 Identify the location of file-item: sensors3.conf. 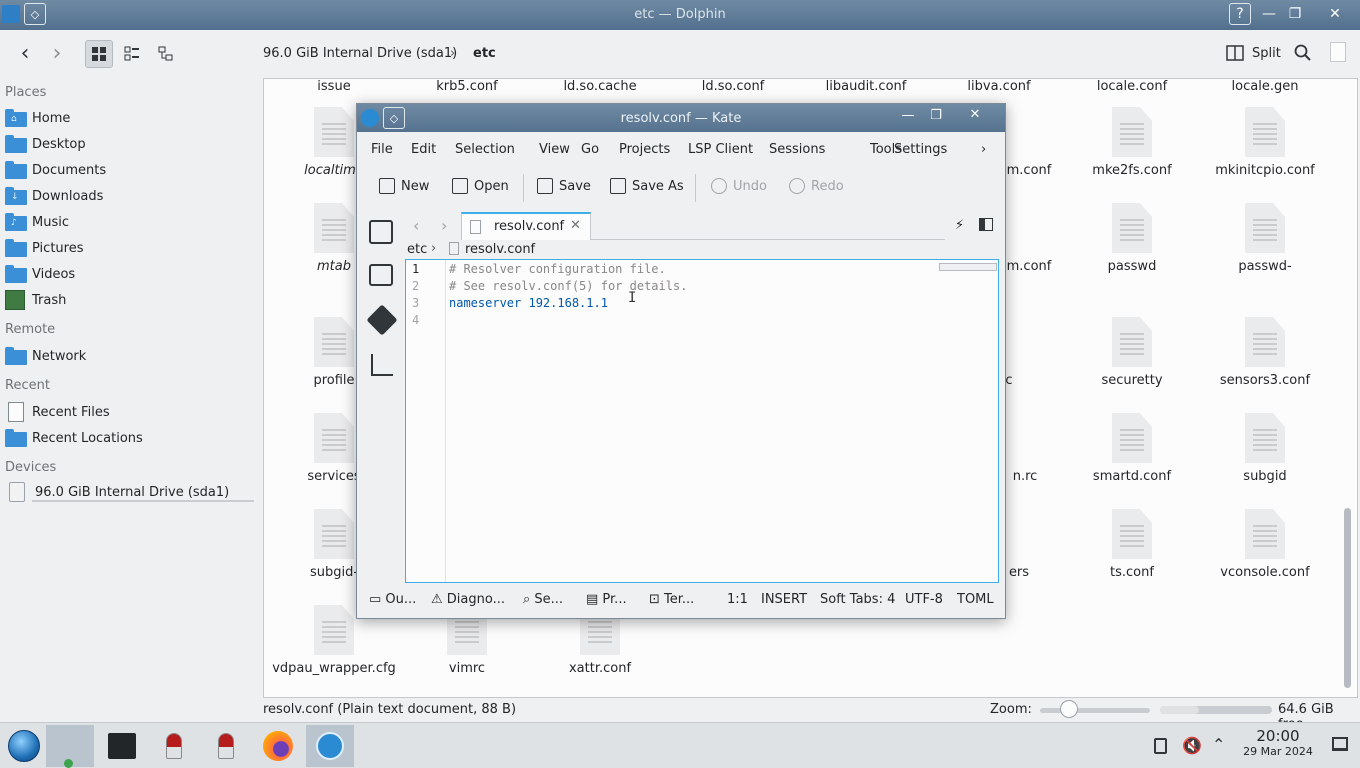
(1265, 352).